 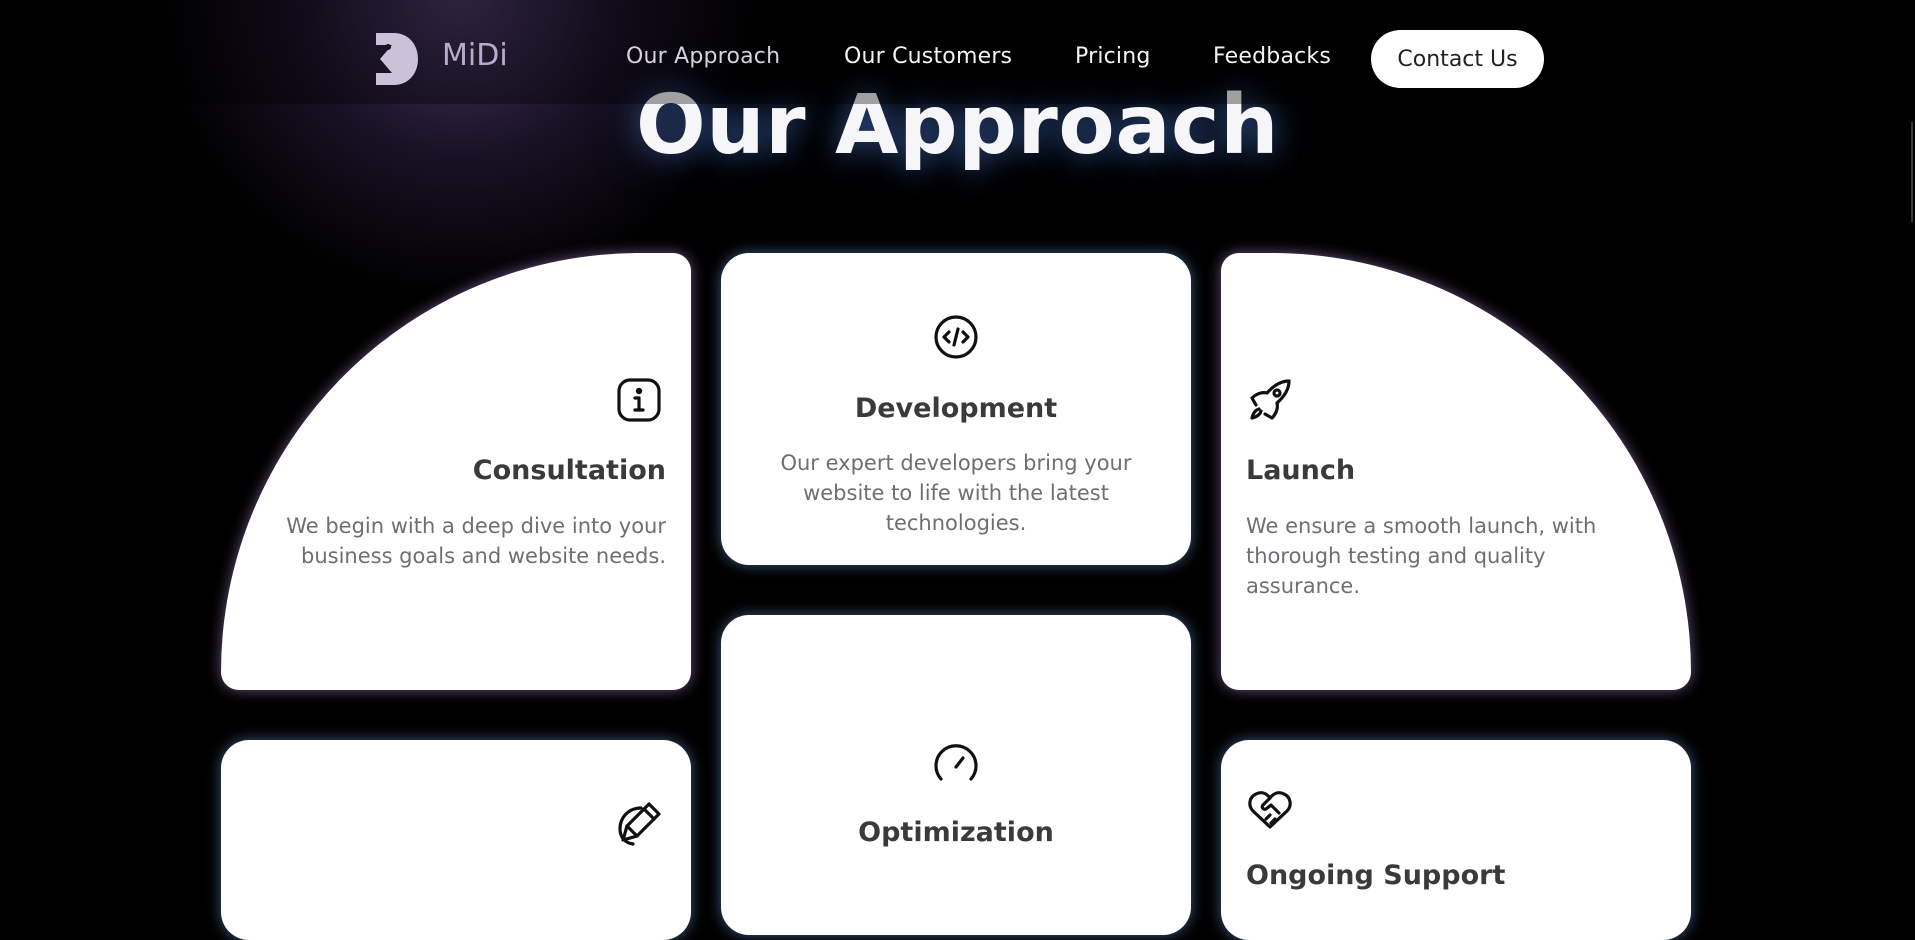 I want to click on card-optimization: Optimization, so click(x=956, y=775).